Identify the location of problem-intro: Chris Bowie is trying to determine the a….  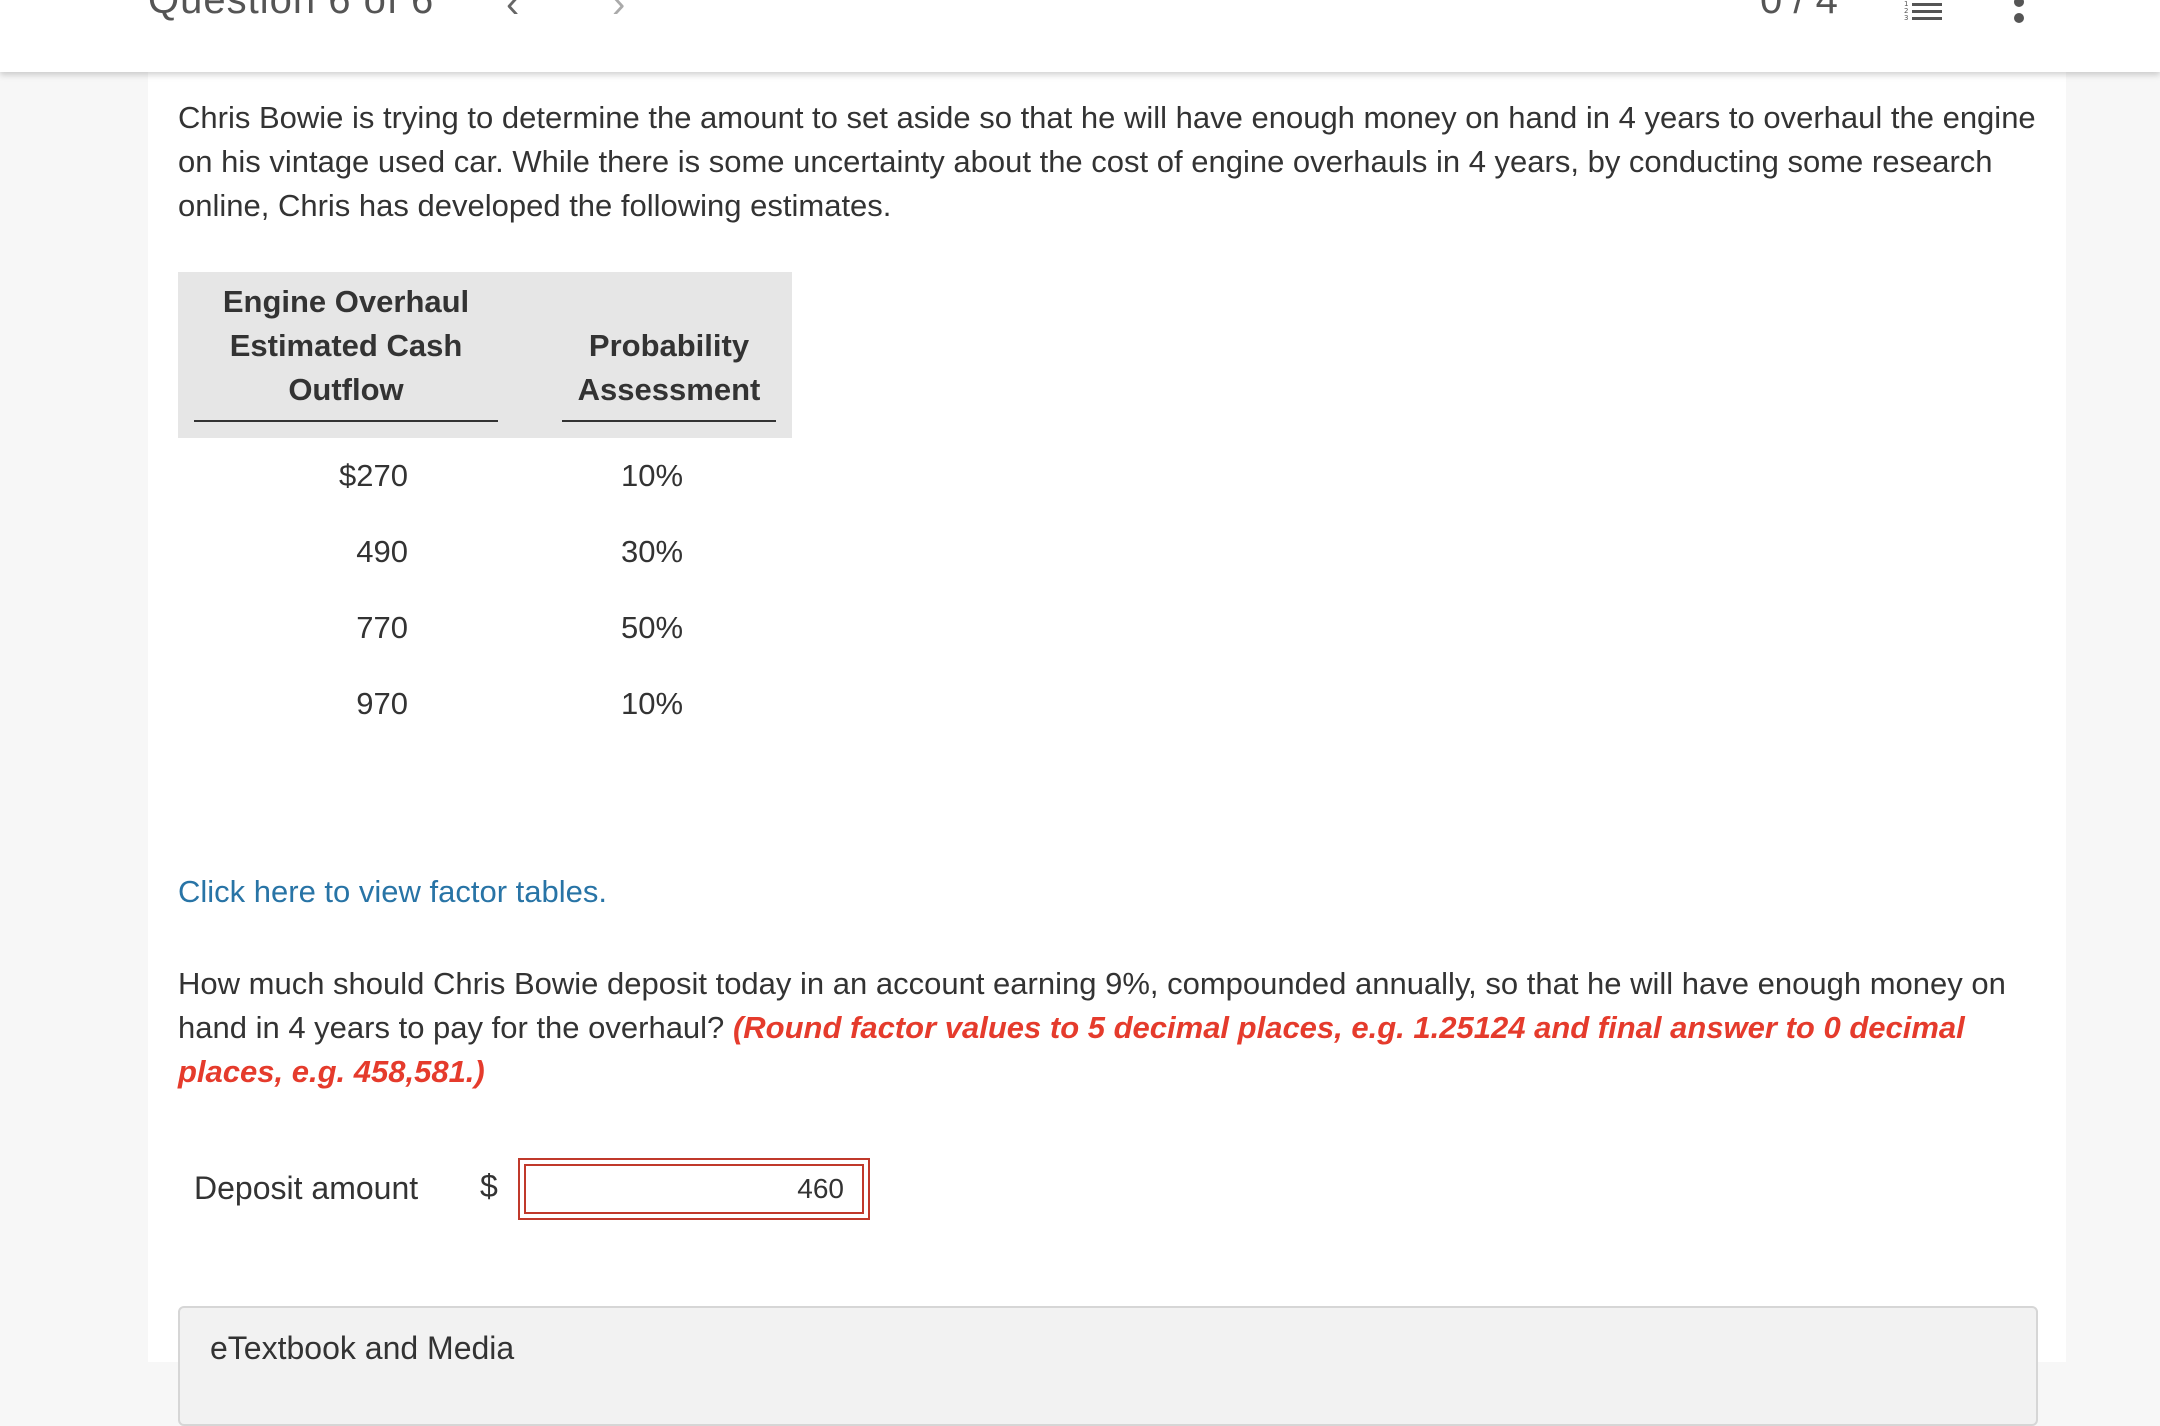
(1107, 161).